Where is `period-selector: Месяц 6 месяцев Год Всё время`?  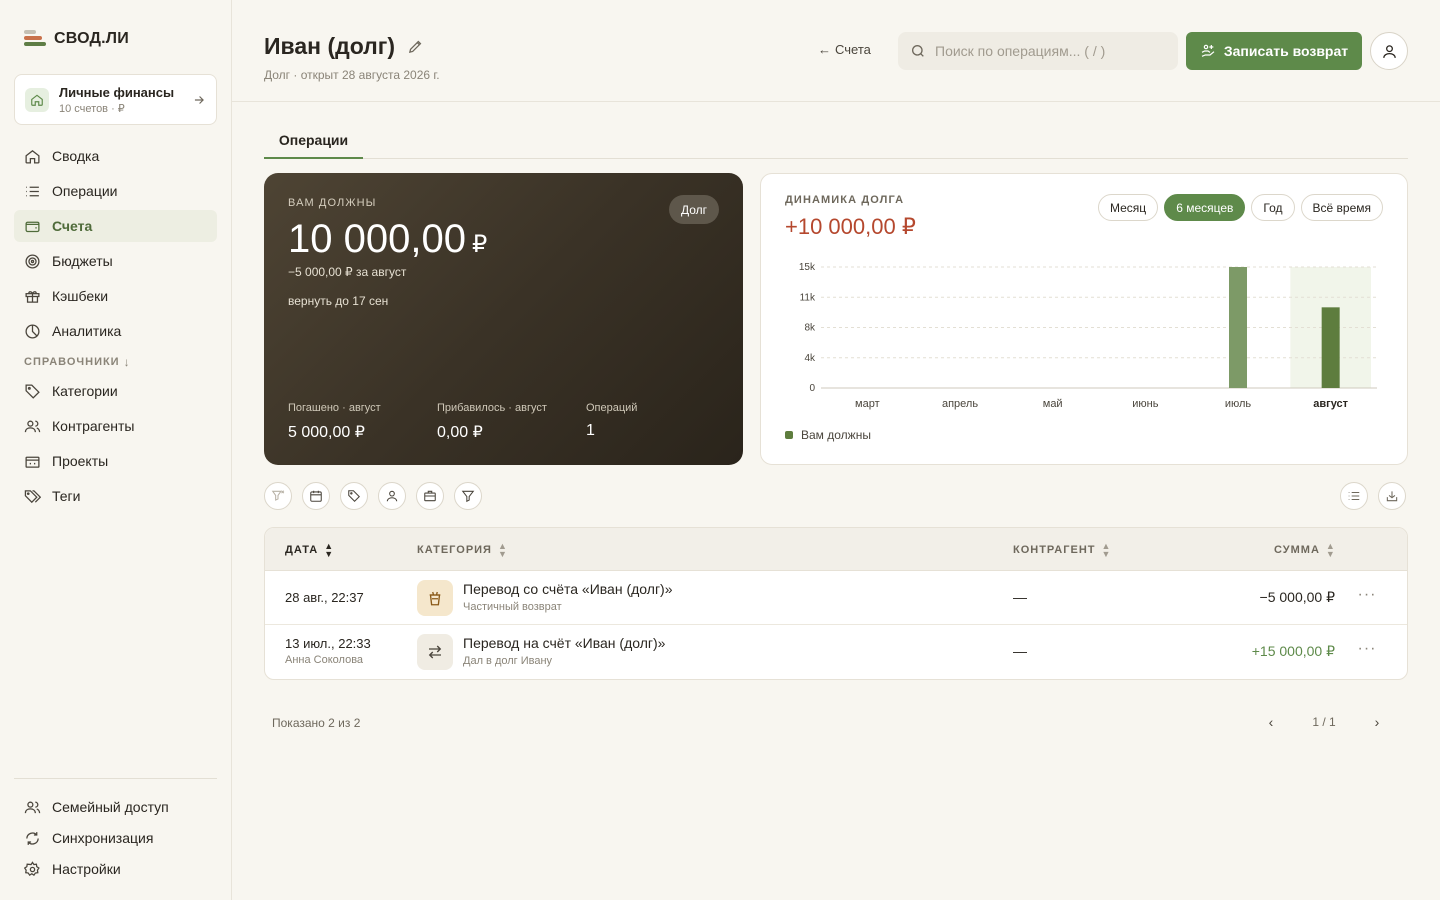
period-selector: Месяц 6 месяцев Год Всё время is located at coordinates (1240, 207).